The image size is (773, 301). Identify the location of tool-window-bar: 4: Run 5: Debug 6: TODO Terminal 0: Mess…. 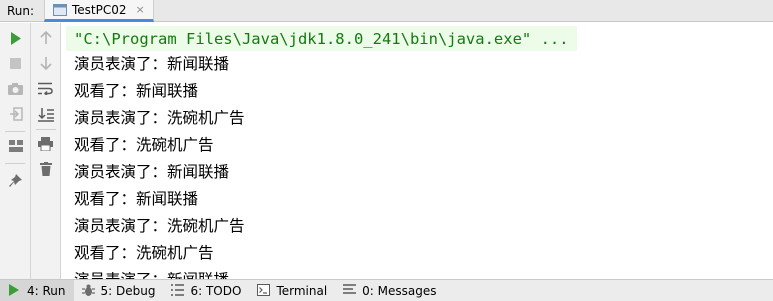
(386, 290).